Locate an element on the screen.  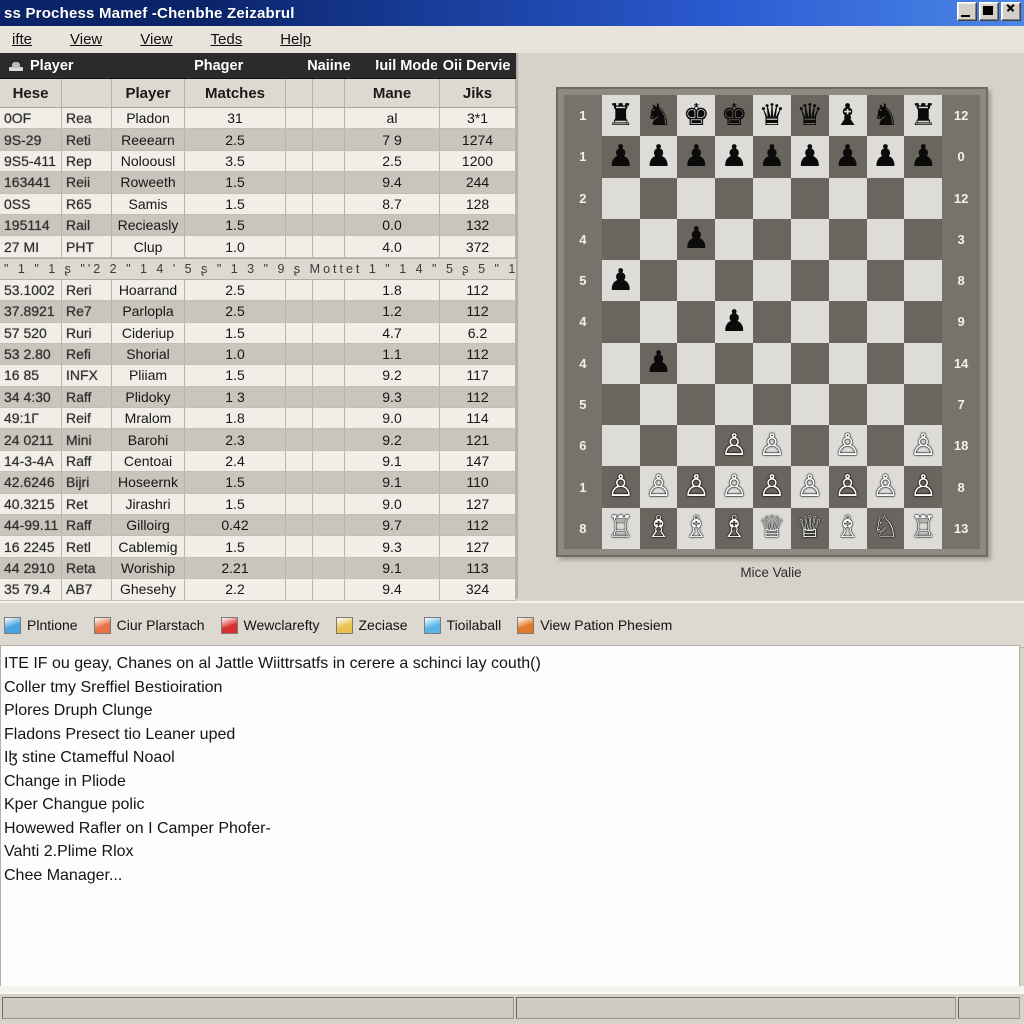
board-square: ♝ is located at coordinates (847, 116).